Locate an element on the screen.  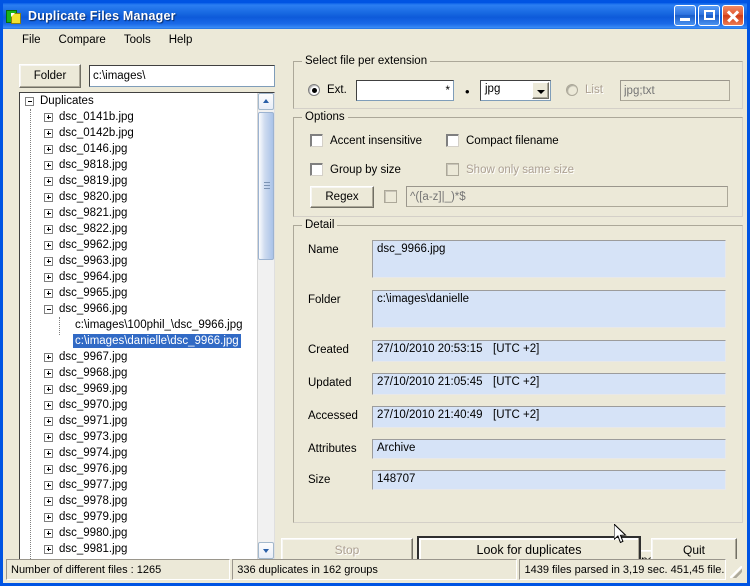
tree-item: dsc_9821.jpg is located at coordinates (139, 213).